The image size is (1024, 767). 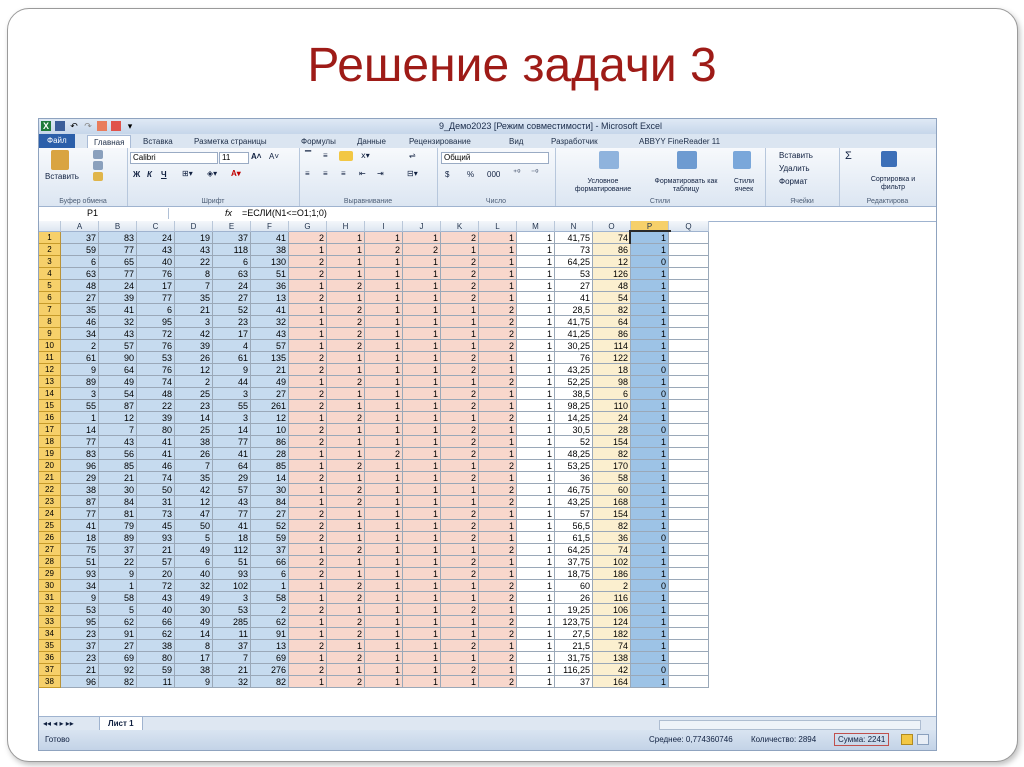 What do you see at coordinates (116, 126) in the screenshot?
I see `quick-format-icon` at bounding box center [116, 126].